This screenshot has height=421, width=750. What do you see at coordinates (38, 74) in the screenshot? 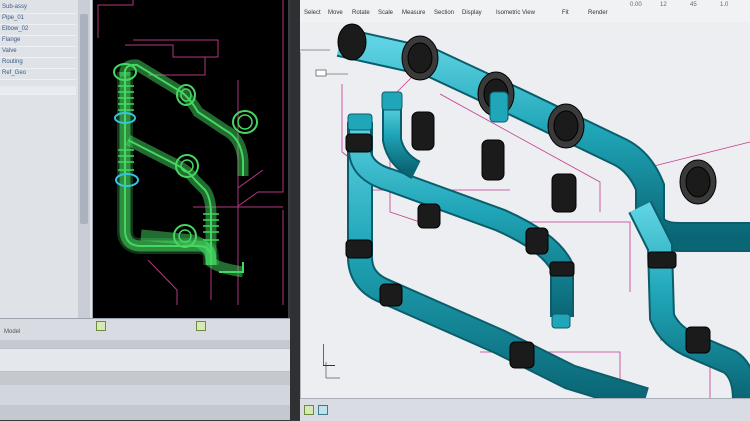
I see `tree-row: Ref_Geo` at bounding box center [38, 74].